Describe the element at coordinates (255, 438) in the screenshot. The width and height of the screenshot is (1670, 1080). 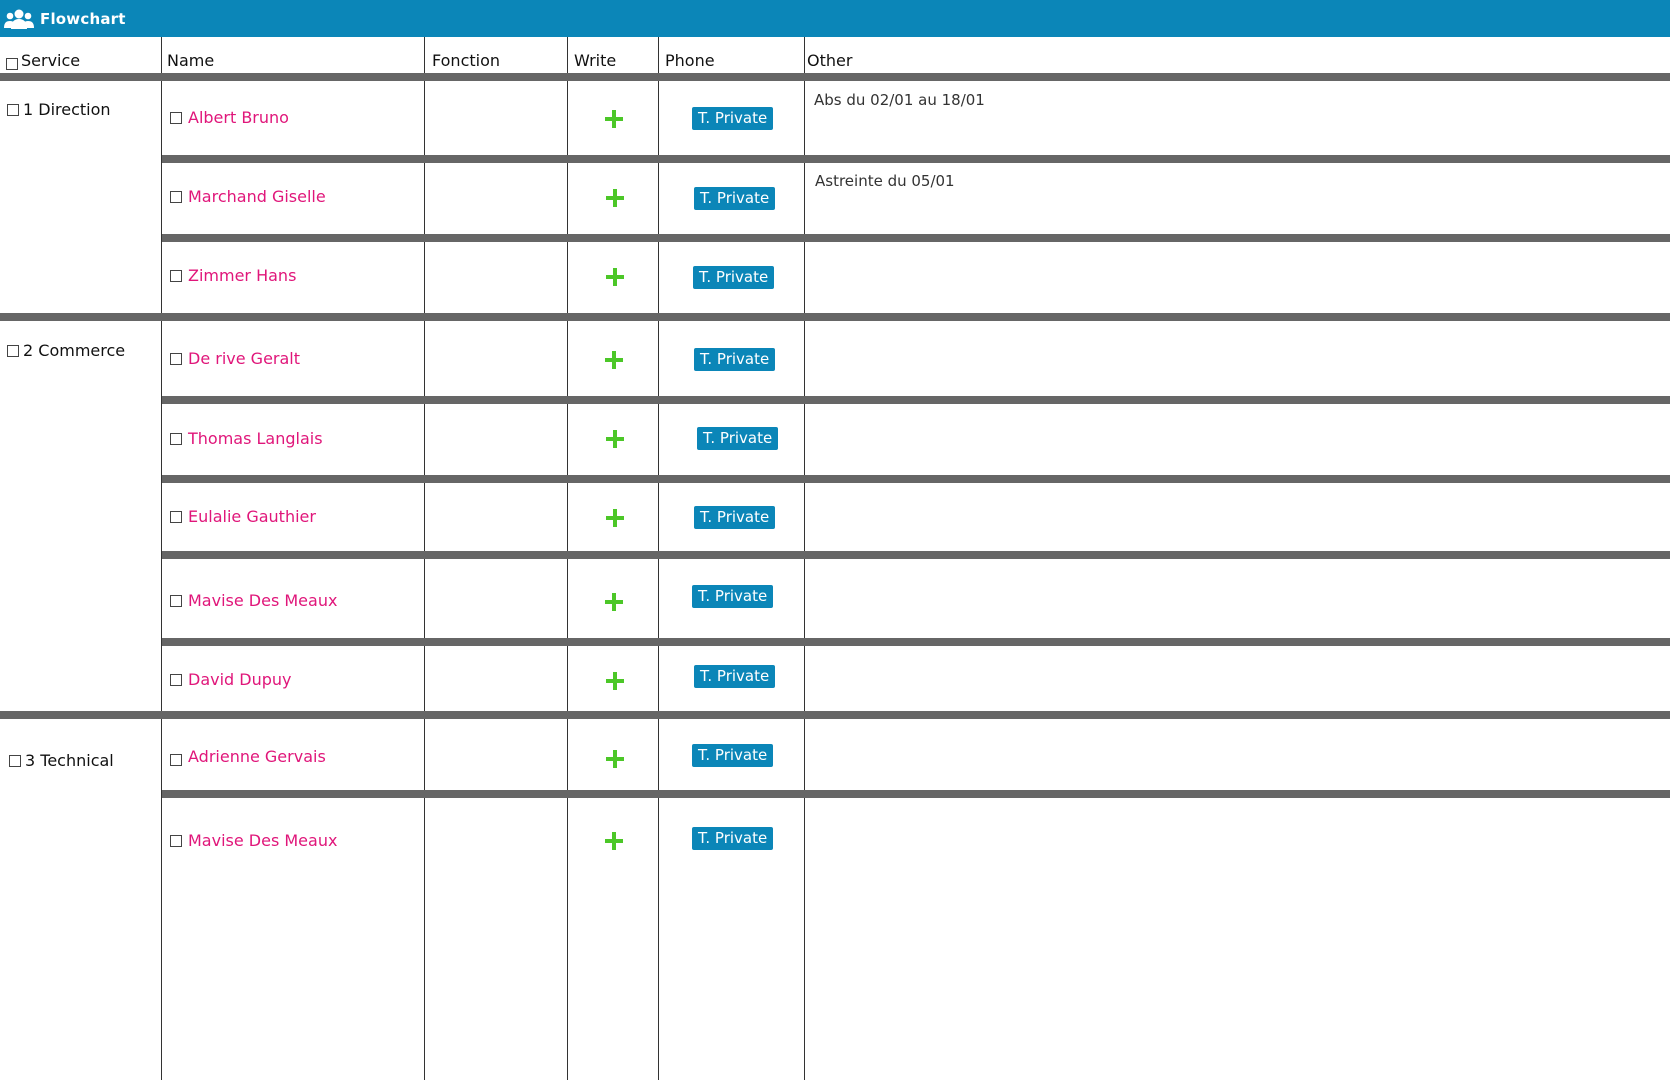
I see `person-name: Thomas Langlais` at that location.